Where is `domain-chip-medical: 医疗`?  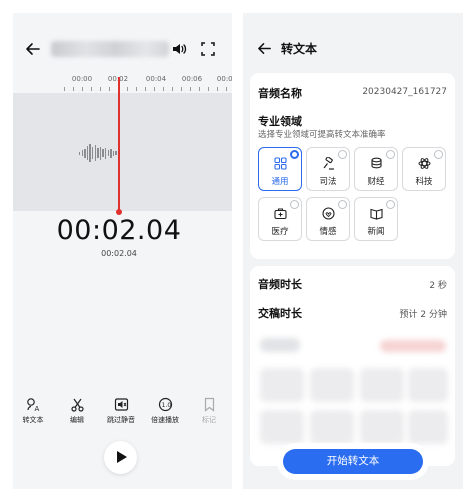 domain-chip-medical: 医疗 is located at coordinates (280, 219).